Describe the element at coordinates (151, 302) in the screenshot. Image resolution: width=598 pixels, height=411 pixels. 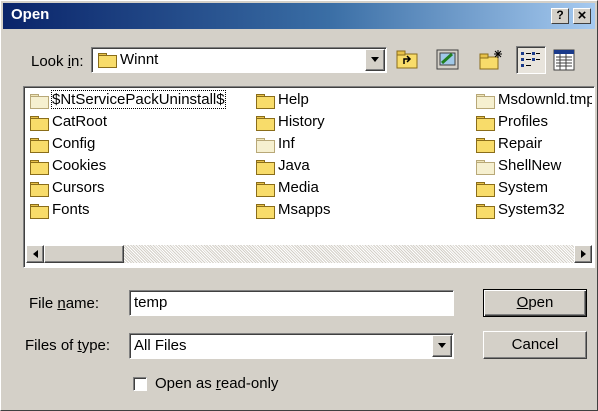
I see `file-name-value: temp` at that location.